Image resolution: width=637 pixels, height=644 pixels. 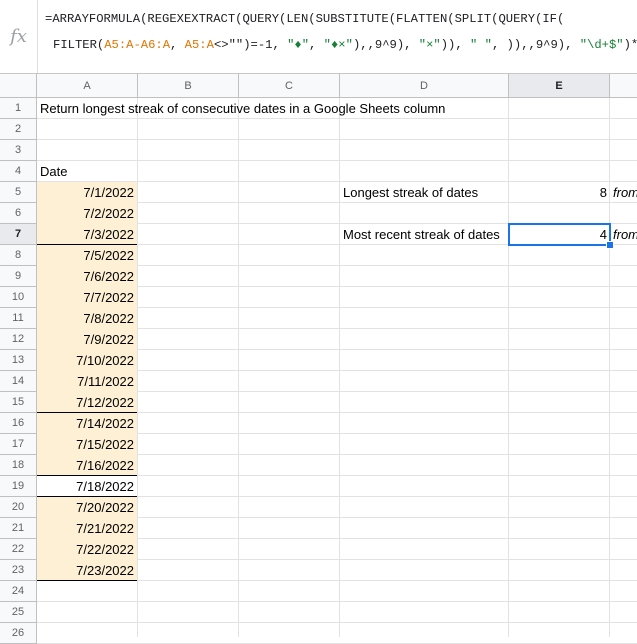 What do you see at coordinates (87, 570) in the screenshot?
I see `date-cell: 7/23/2022` at bounding box center [87, 570].